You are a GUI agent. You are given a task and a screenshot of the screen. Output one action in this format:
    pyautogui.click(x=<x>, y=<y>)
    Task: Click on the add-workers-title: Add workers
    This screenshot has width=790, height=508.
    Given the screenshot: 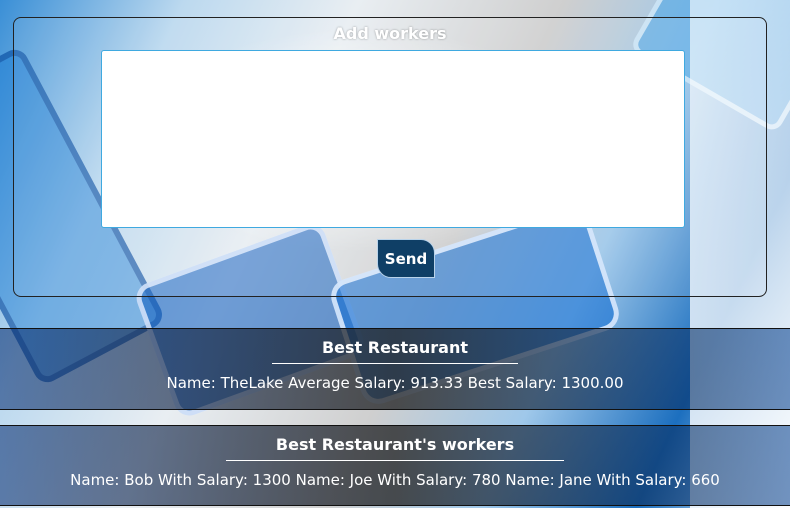 What is the action you would take?
    pyautogui.click(x=390, y=33)
    